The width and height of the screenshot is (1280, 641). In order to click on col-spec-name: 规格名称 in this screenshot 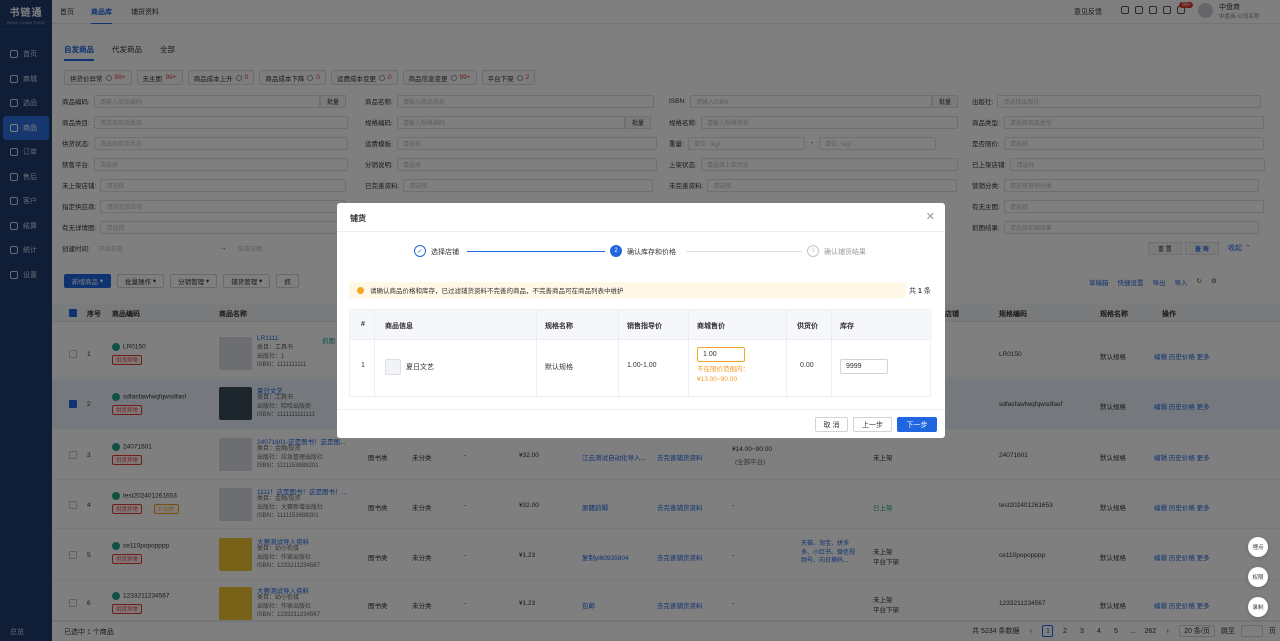, I will do `click(559, 326)`.